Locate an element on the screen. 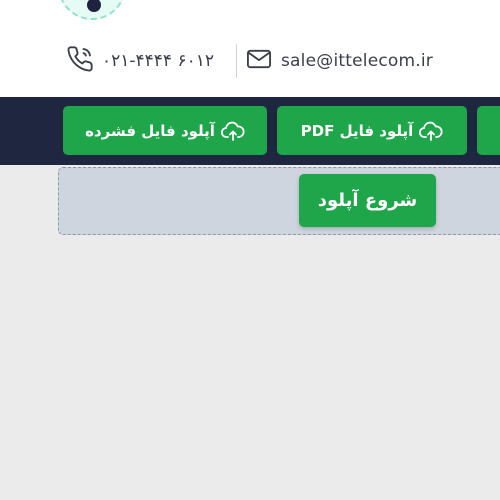 Image resolution: width=500 pixels, height=500 pixels. upload-compressed-label: آپلود فایل فشرده is located at coordinates (150, 130).